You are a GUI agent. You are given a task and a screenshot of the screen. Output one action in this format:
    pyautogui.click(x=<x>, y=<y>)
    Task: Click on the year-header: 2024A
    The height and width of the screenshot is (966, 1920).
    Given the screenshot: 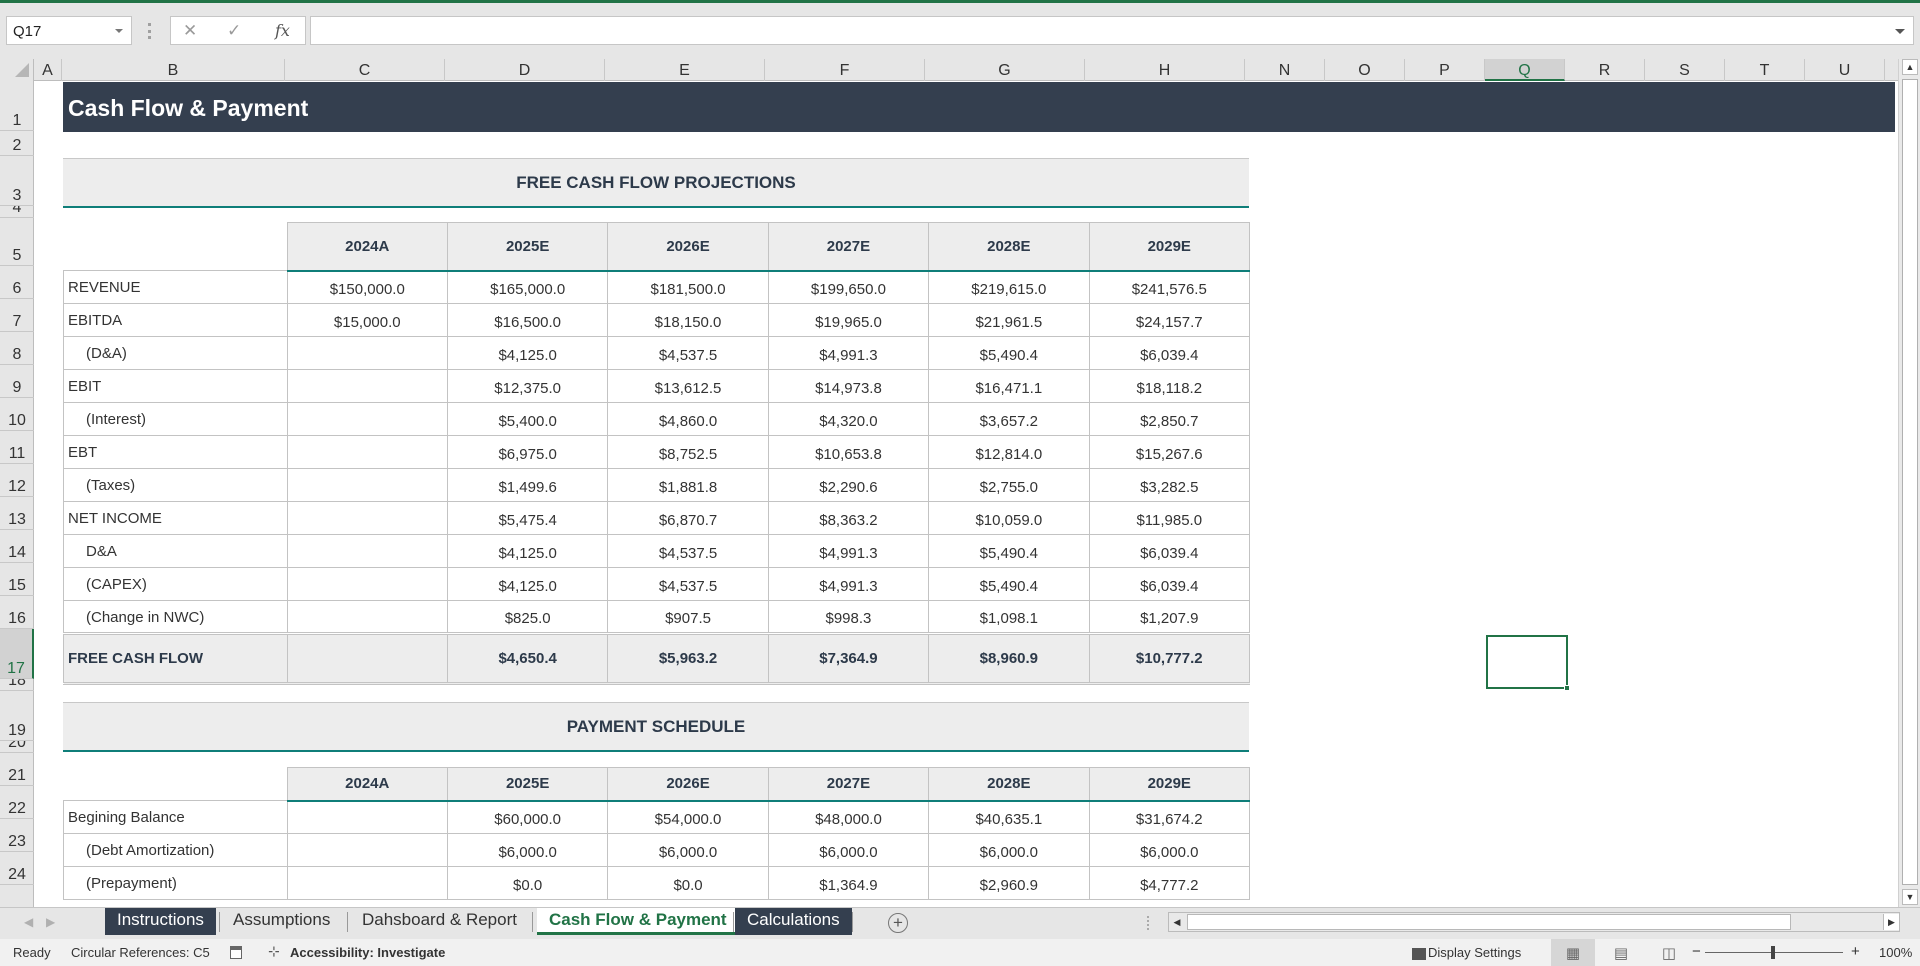 What is the action you would take?
    pyautogui.click(x=367, y=784)
    